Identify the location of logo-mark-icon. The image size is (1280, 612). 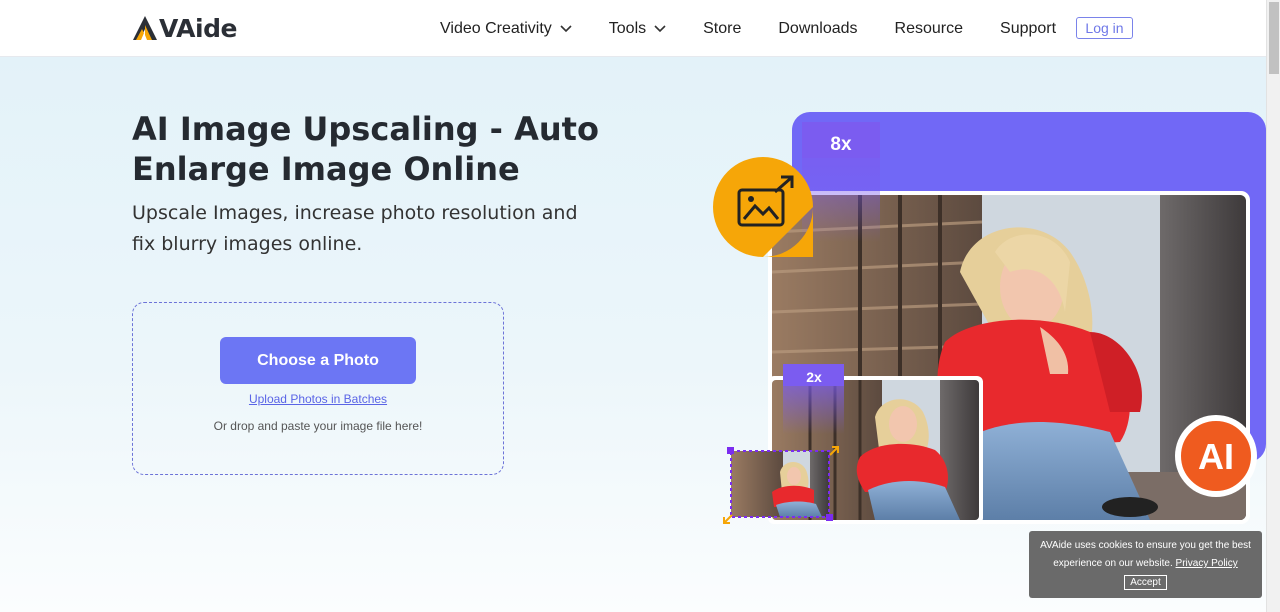
(145, 28).